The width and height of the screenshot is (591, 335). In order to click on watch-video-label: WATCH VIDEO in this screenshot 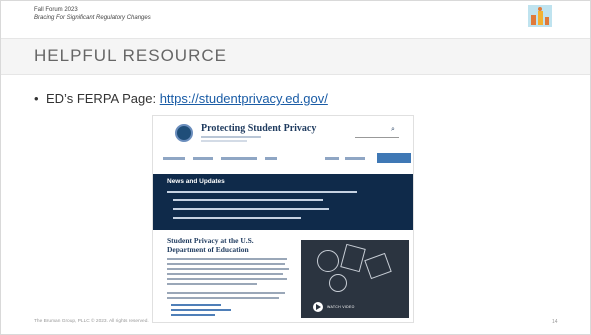, I will do `click(341, 307)`.